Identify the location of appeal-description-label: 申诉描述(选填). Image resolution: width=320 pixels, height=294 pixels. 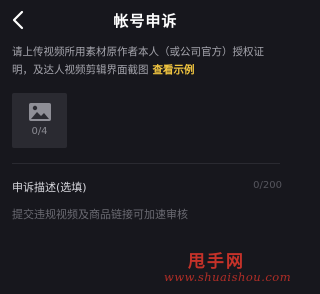
(49, 187).